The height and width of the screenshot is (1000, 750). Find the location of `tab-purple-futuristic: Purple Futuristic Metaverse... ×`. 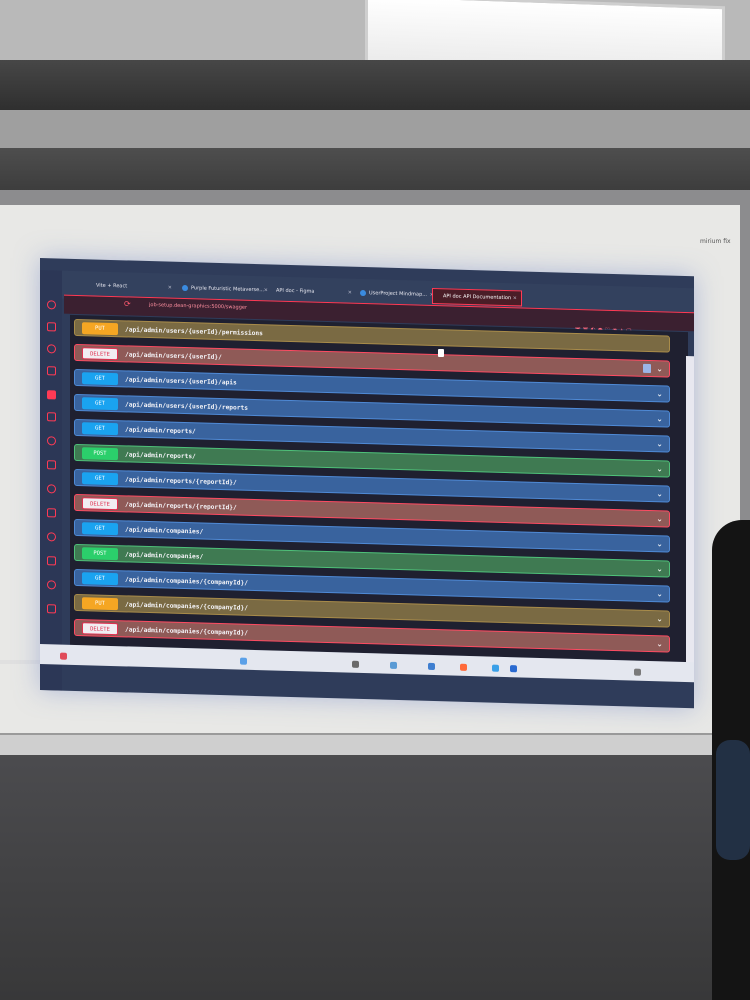

tab-purple-futuristic: Purple Futuristic Metaverse... × is located at coordinates (222, 289).